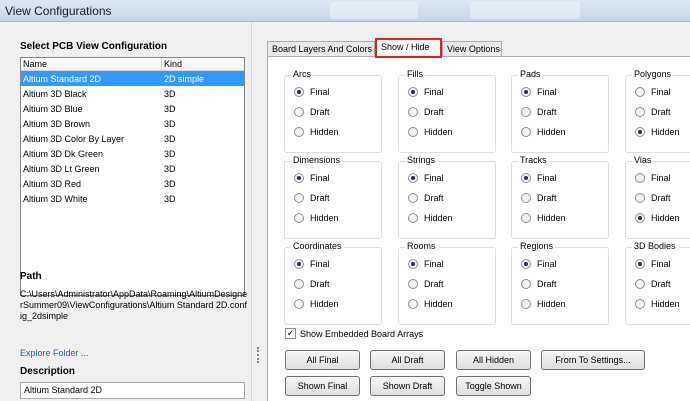 The image size is (690, 401). What do you see at coordinates (258, 355) in the screenshot?
I see `splitter-grip-icon` at bounding box center [258, 355].